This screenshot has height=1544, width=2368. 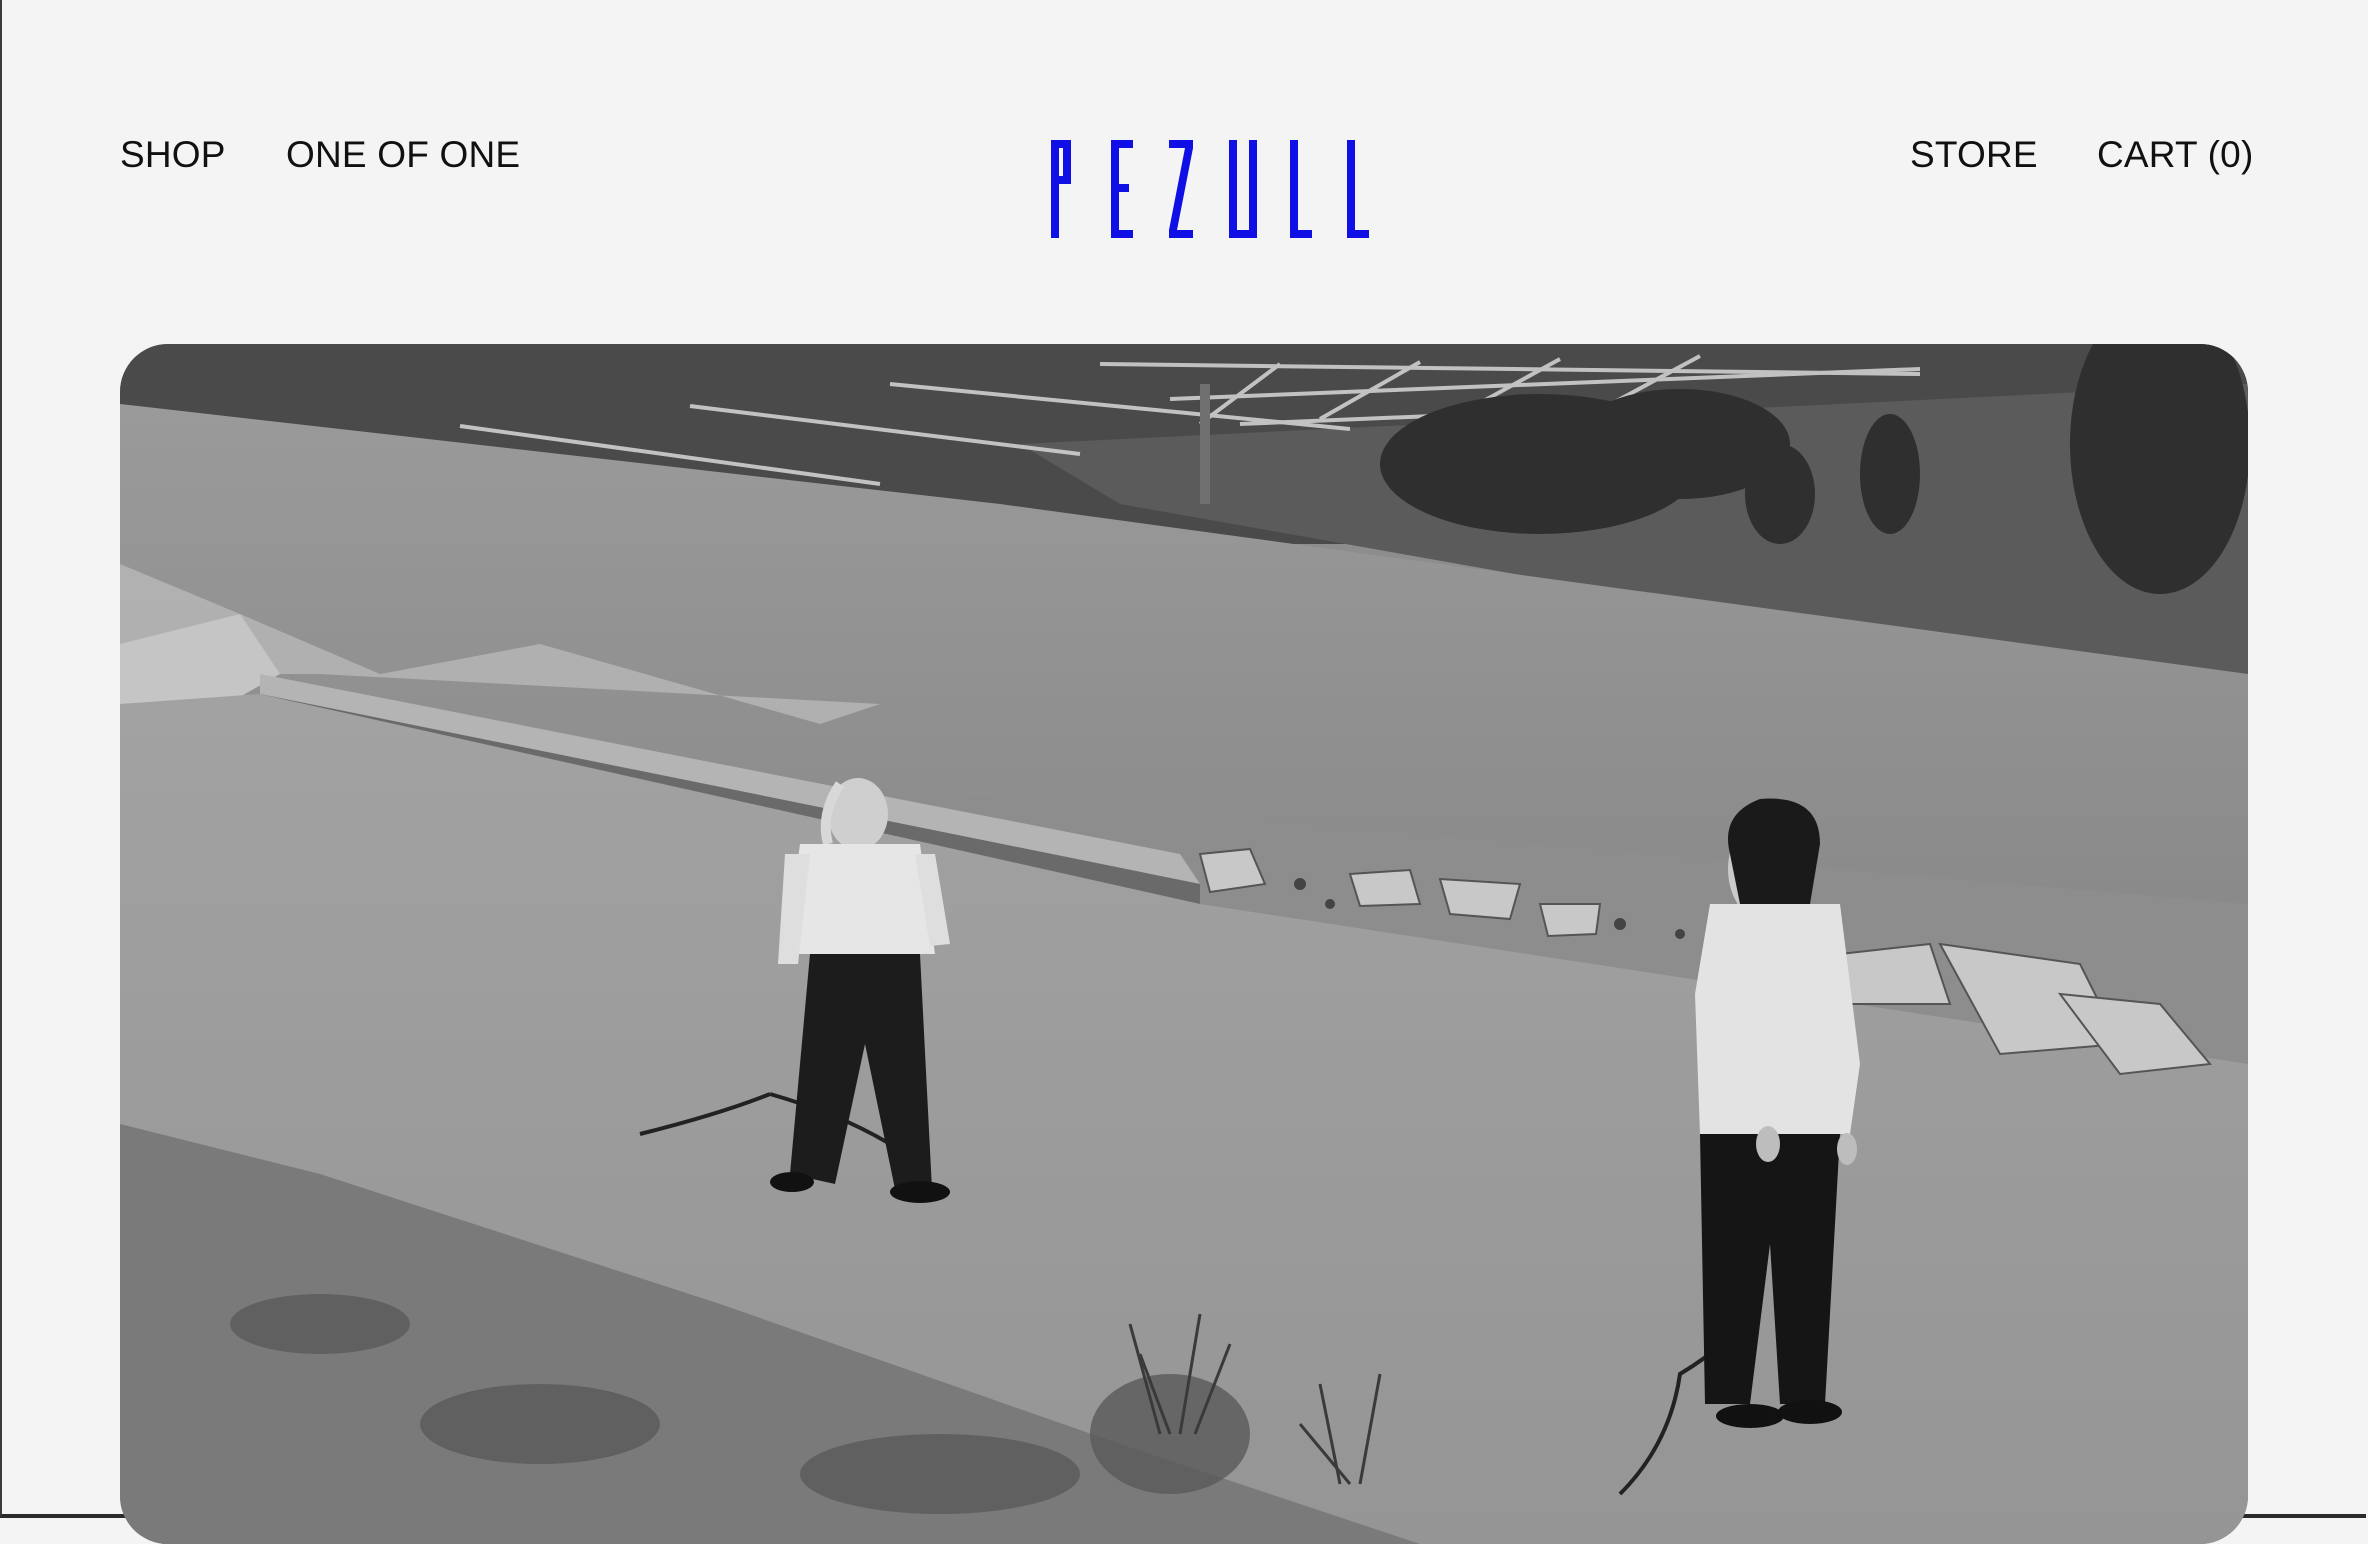 I want to click on site-logo, so click(x=1210, y=189).